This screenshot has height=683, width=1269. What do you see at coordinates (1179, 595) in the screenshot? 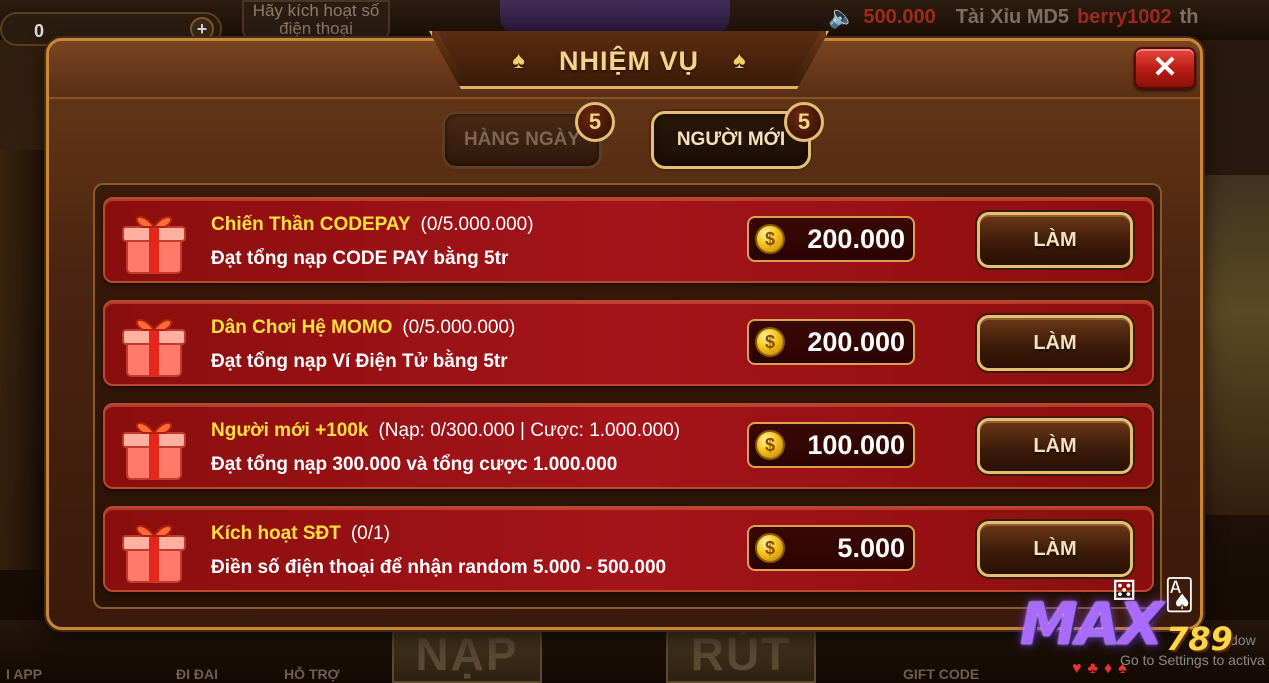
I see `playing-cards-icon: 🂡` at bounding box center [1179, 595].